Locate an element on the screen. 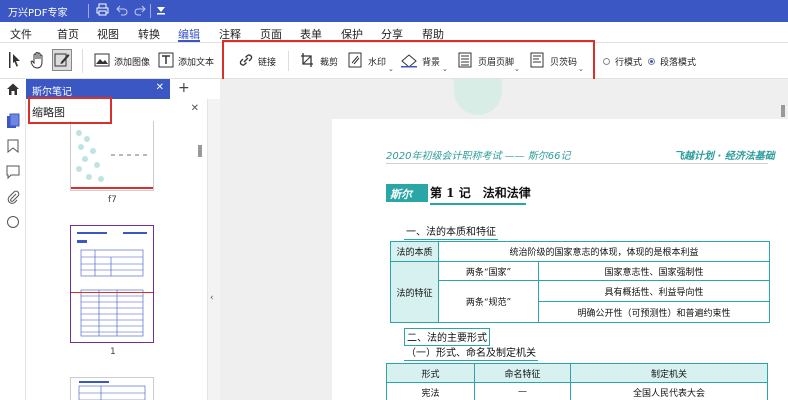 This screenshot has width=788, height=400. document-scrollbar is located at coordinates (783, 111).